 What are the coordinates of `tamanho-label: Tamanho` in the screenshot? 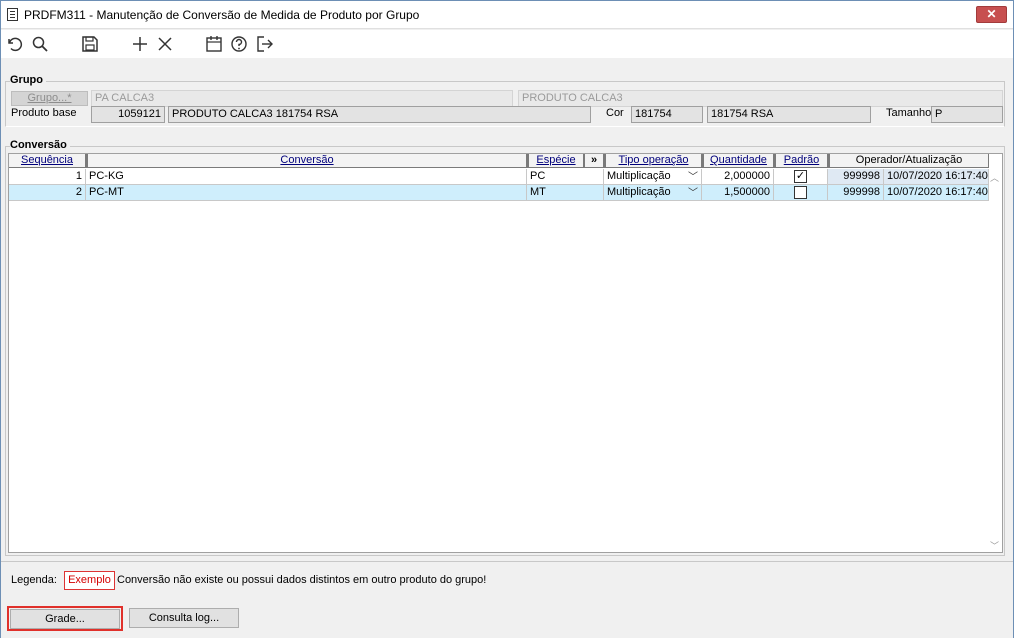 It's located at (909, 113).